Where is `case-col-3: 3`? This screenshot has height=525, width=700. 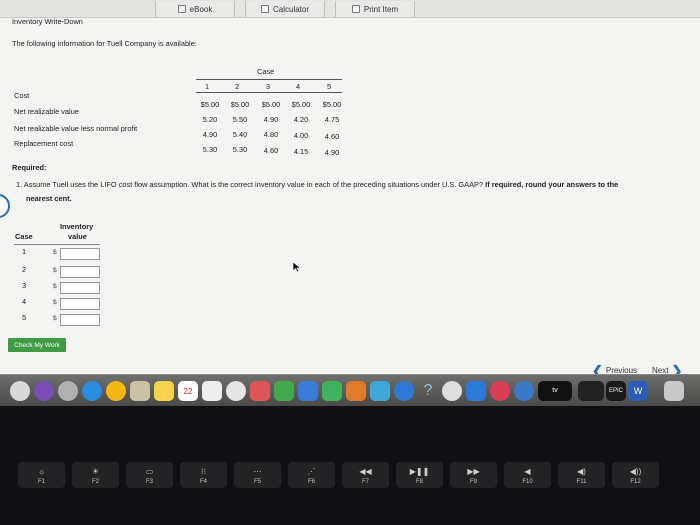 case-col-3: 3 is located at coordinates (268, 86).